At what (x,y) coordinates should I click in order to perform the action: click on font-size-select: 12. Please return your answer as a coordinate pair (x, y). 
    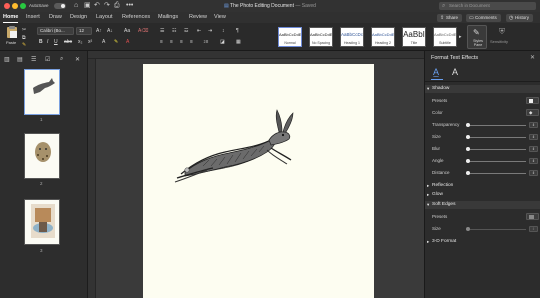
    Looking at the image, I should click on (84, 31).